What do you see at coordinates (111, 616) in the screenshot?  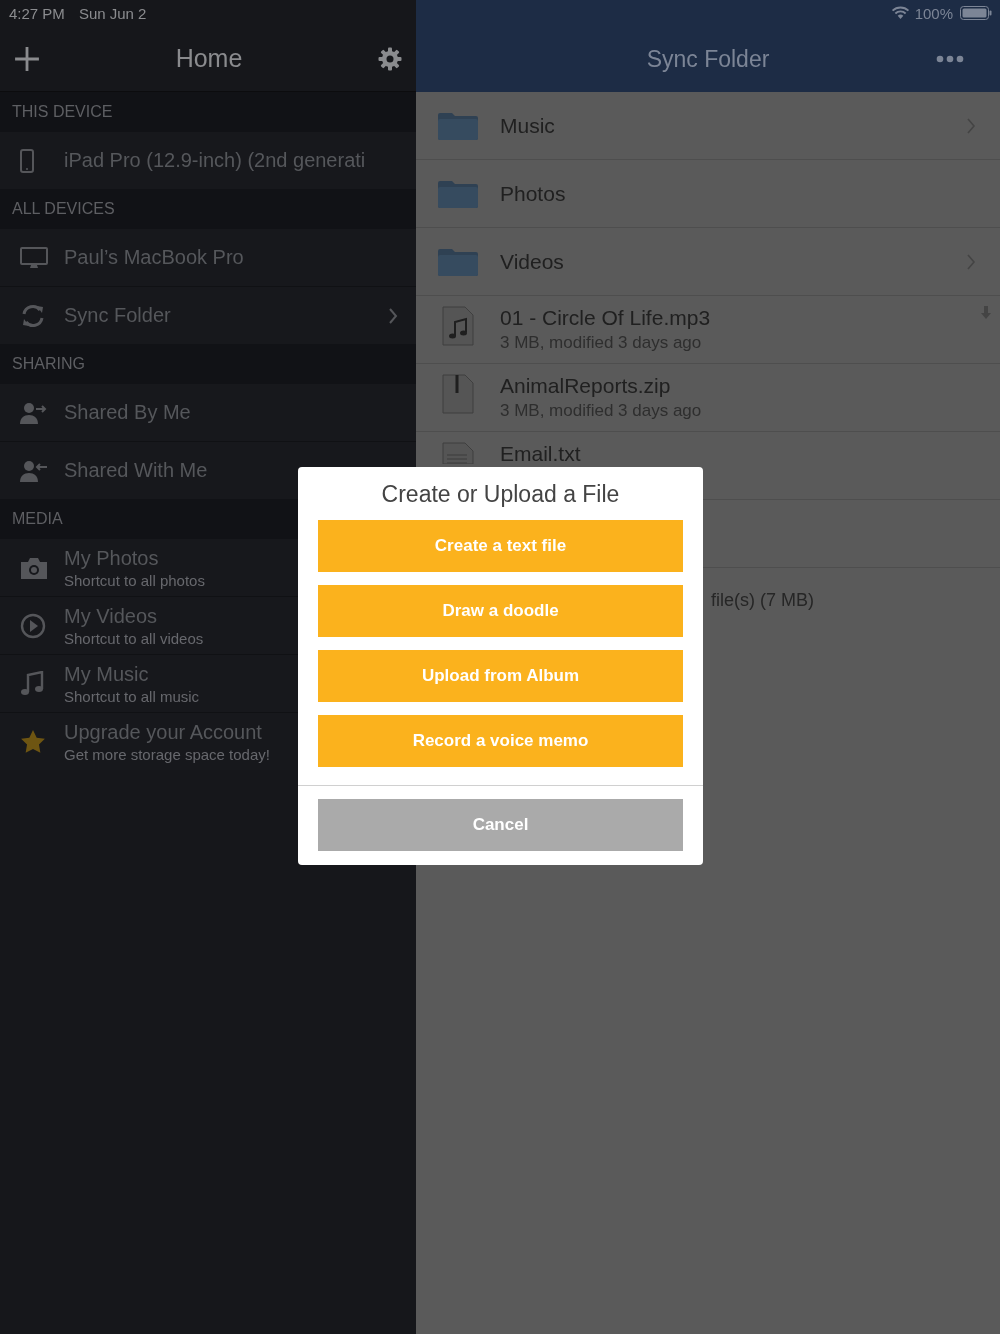 I see `item-label: My Videos` at bounding box center [111, 616].